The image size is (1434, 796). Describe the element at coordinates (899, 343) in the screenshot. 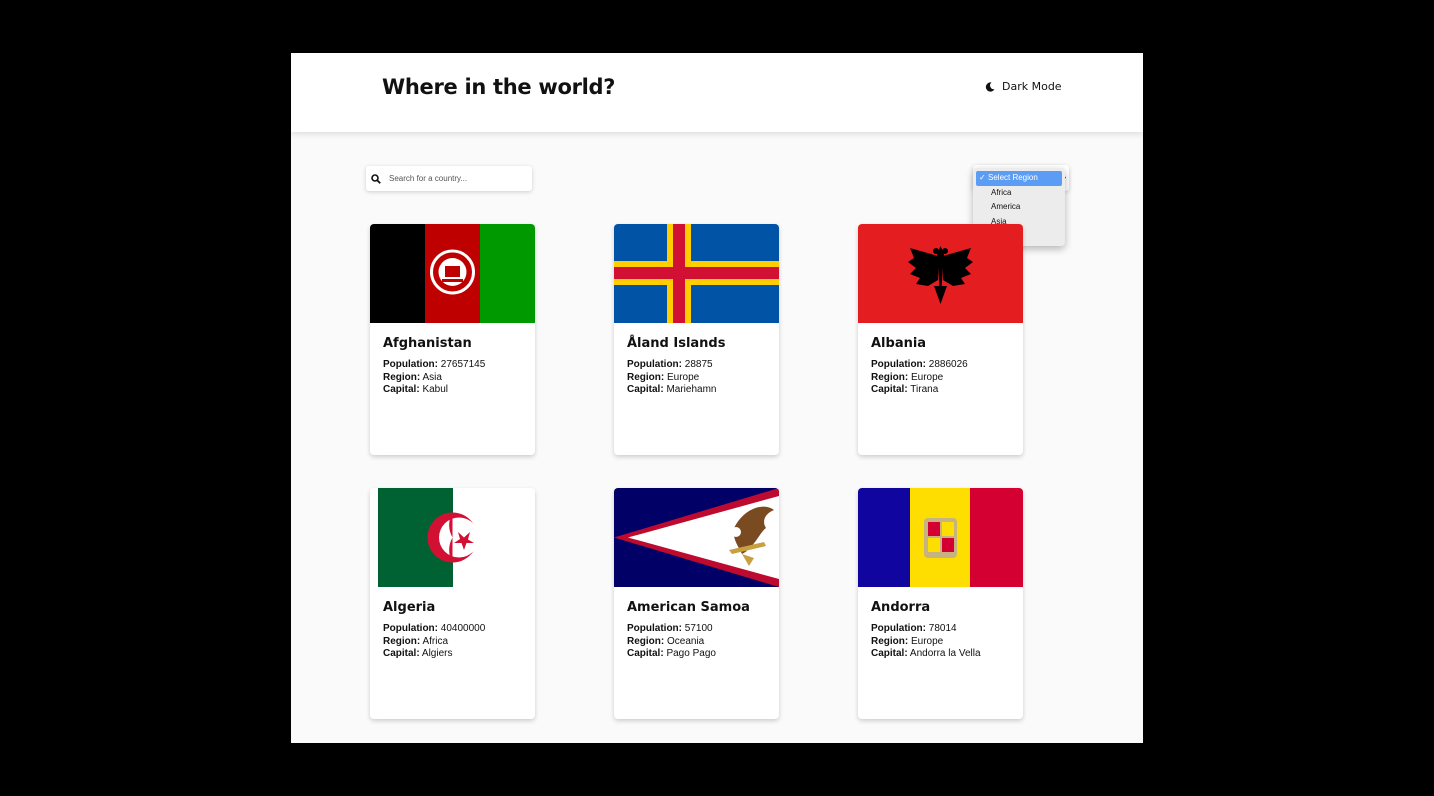

I see `country-name: Albania` at that location.